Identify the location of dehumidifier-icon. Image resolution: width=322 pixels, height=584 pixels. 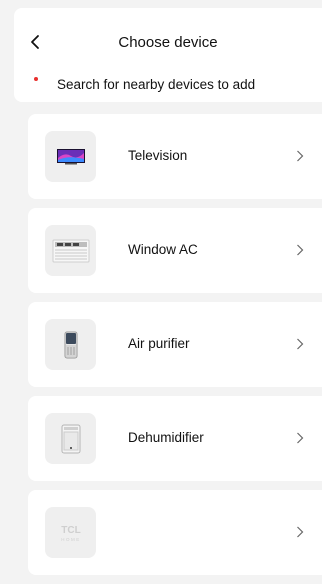
(70, 438).